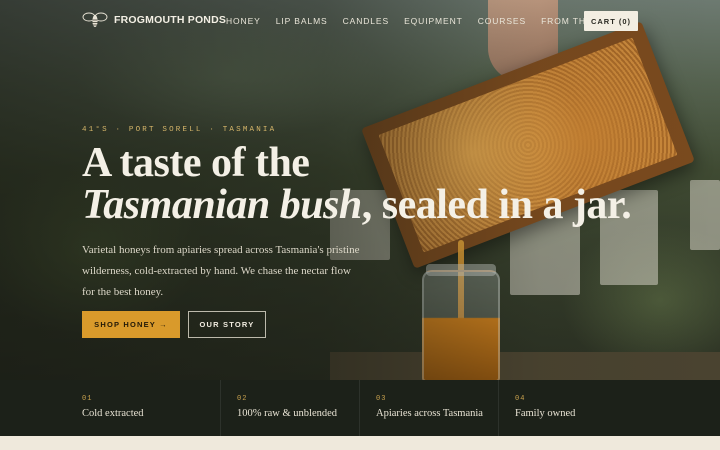  What do you see at coordinates (131, 324) in the screenshot?
I see `shop-honey-button: SHOP HONEY →` at bounding box center [131, 324].